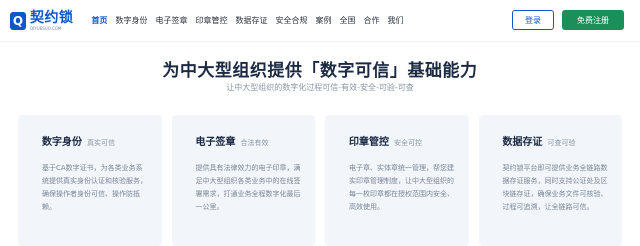  I want to click on menu-item-compliance: 安全合规, so click(292, 20).